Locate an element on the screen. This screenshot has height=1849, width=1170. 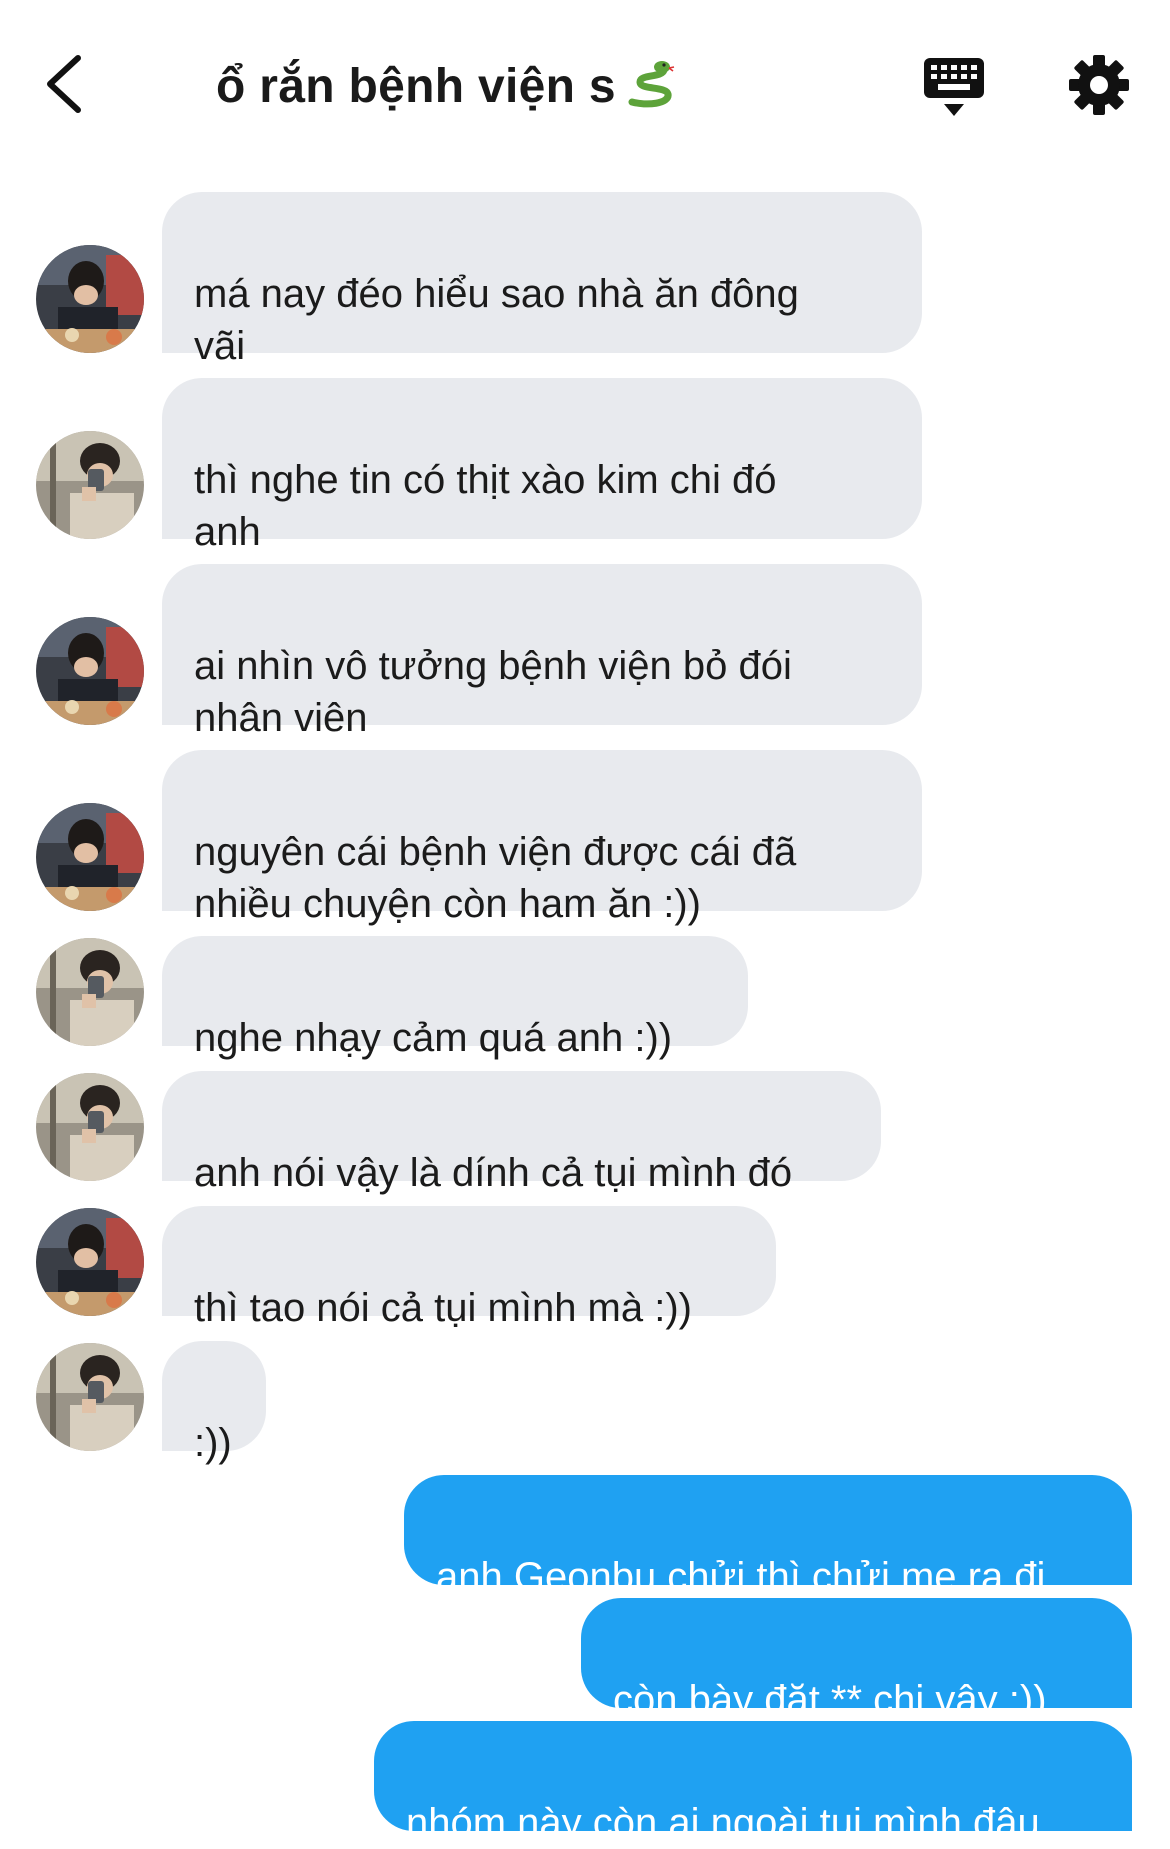
chat-title: ổ rắn bệnh viện s is located at coordinates (446, 86).